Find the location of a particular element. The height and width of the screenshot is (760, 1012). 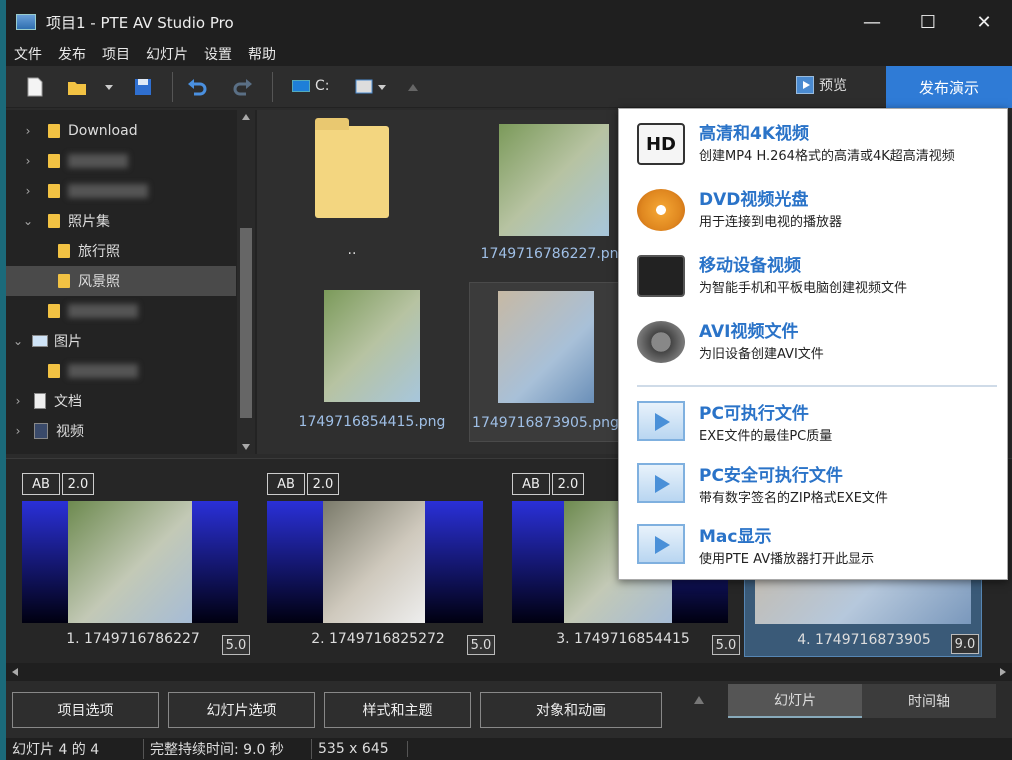

drive-label: C: is located at coordinates (322, 86).